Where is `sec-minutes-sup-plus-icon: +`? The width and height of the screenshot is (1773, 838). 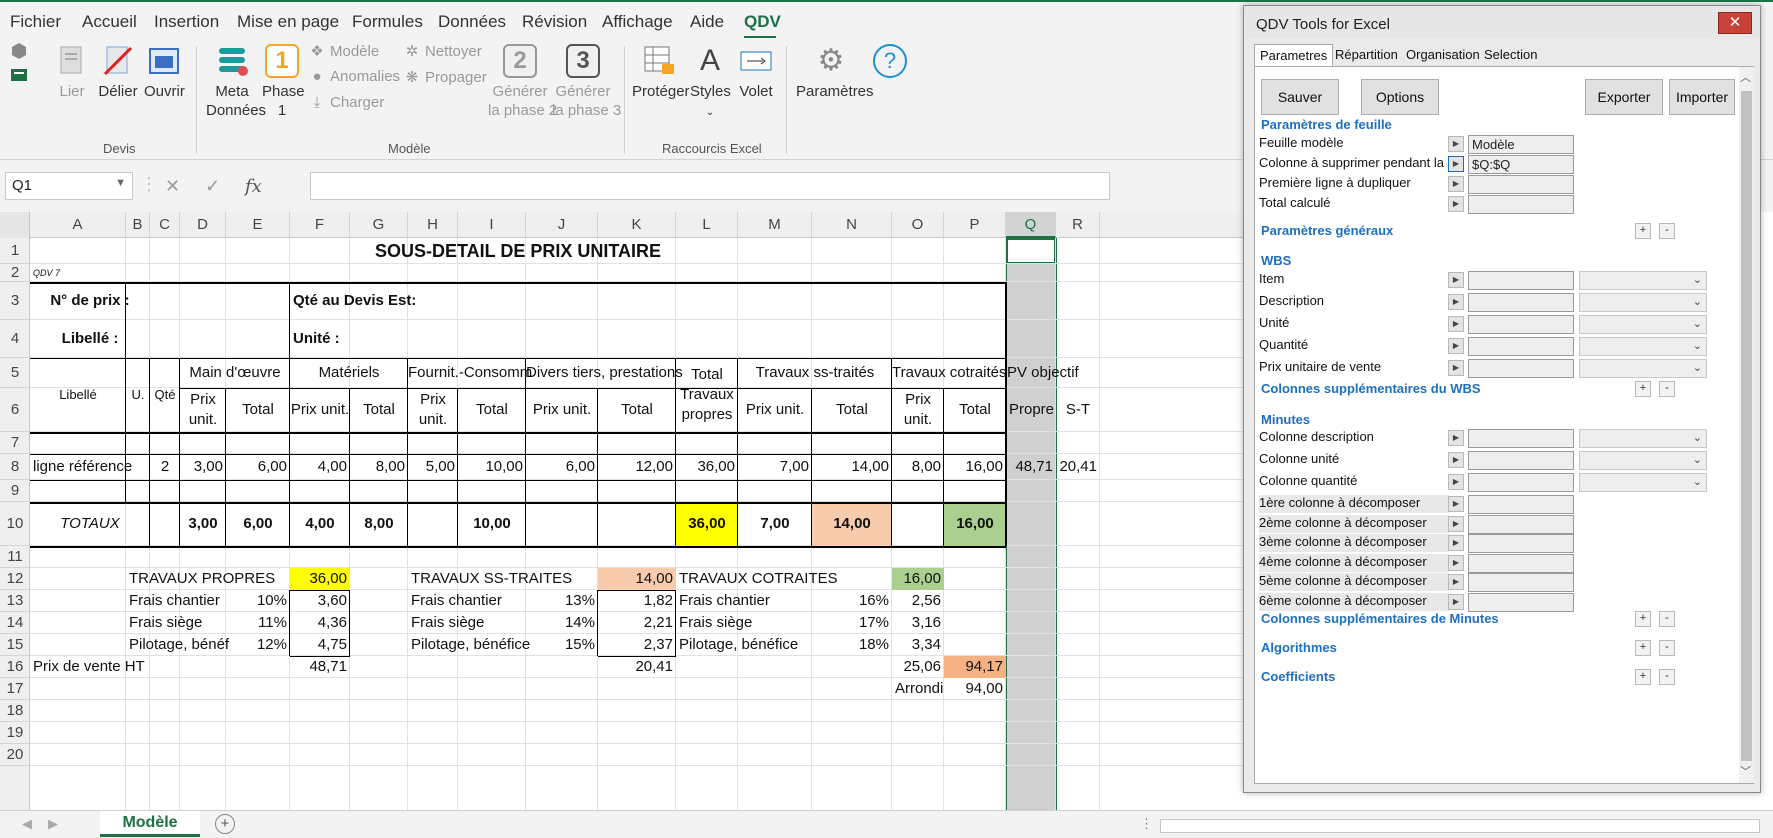
sec-minutes-sup-plus-icon: + is located at coordinates (1643, 619).